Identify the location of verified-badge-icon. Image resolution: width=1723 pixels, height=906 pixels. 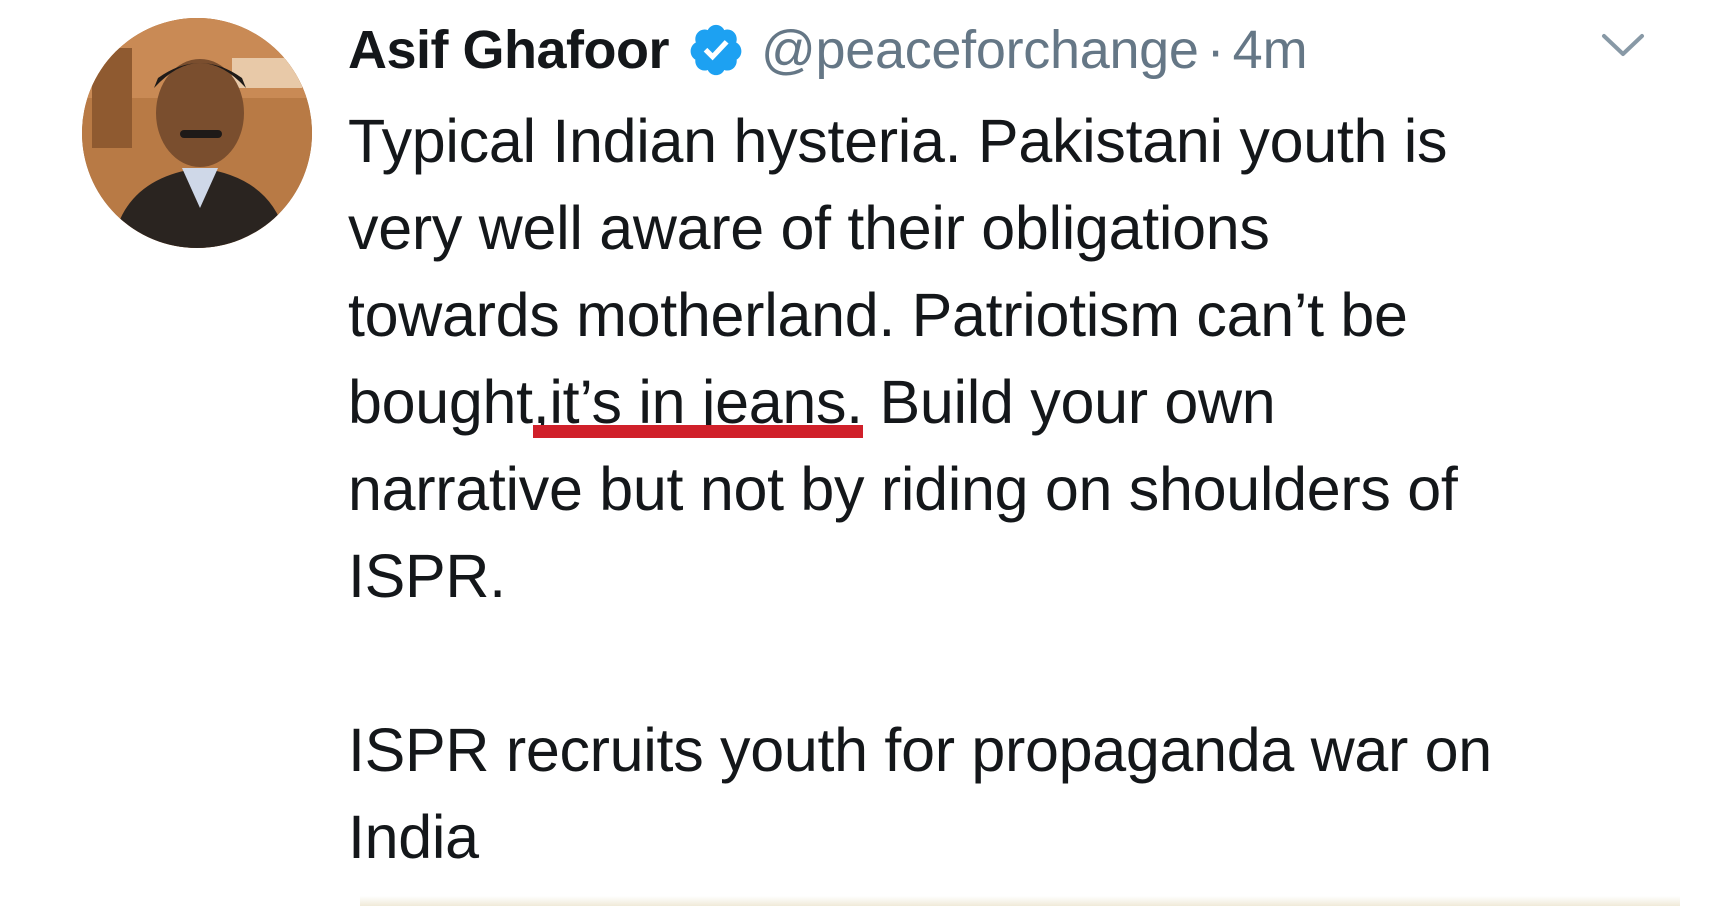
(716, 50).